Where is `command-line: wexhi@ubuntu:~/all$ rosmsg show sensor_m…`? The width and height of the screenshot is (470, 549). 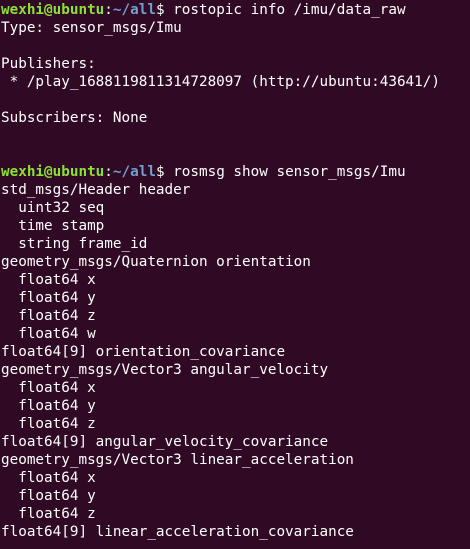 command-line: wexhi@ubuntu:~/all$ rosmsg show sensor_m… is located at coordinates (235, 172).